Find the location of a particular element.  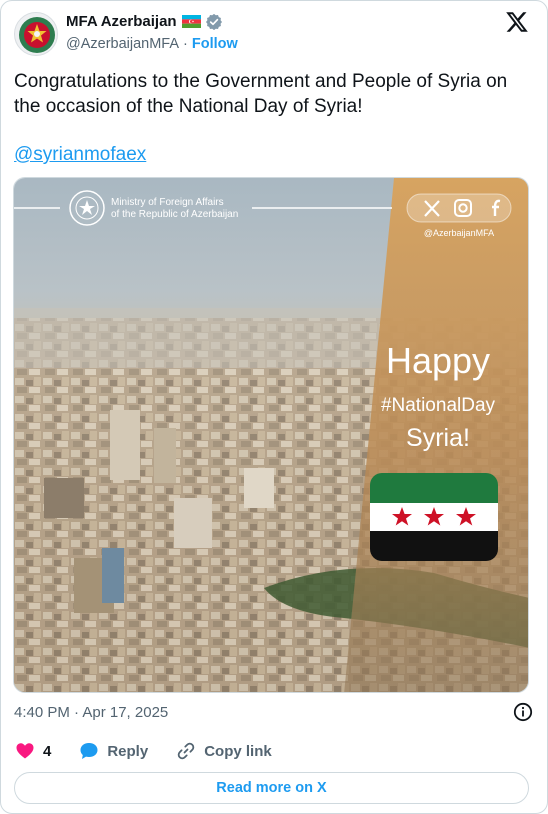

reply-bubble-icon is located at coordinates (89, 751).